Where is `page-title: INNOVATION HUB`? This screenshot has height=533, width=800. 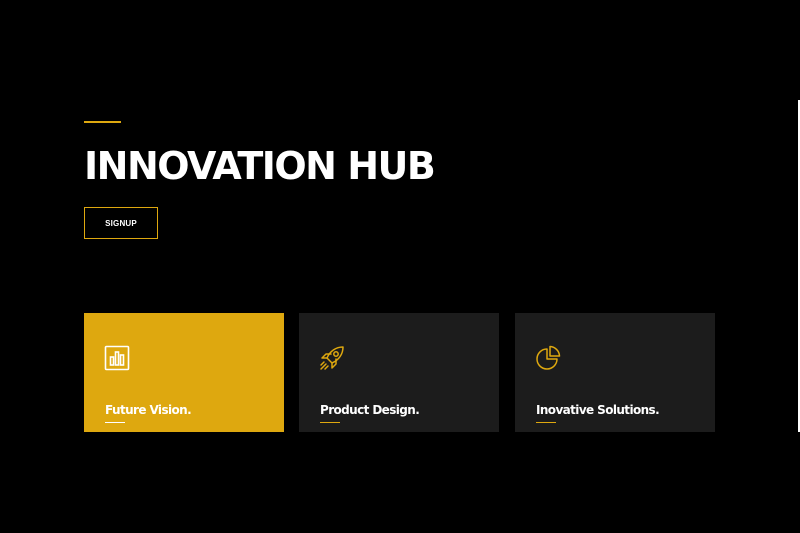 page-title: INNOVATION HUB is located at coordinates (260, 166).